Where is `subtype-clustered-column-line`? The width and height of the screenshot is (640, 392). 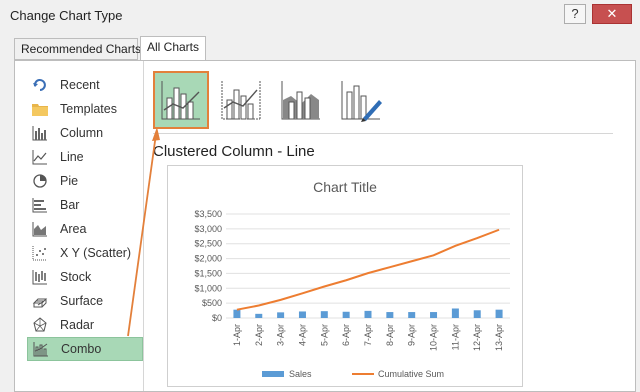
subtype-clustered-column-line is located at coordinates (181, 100).